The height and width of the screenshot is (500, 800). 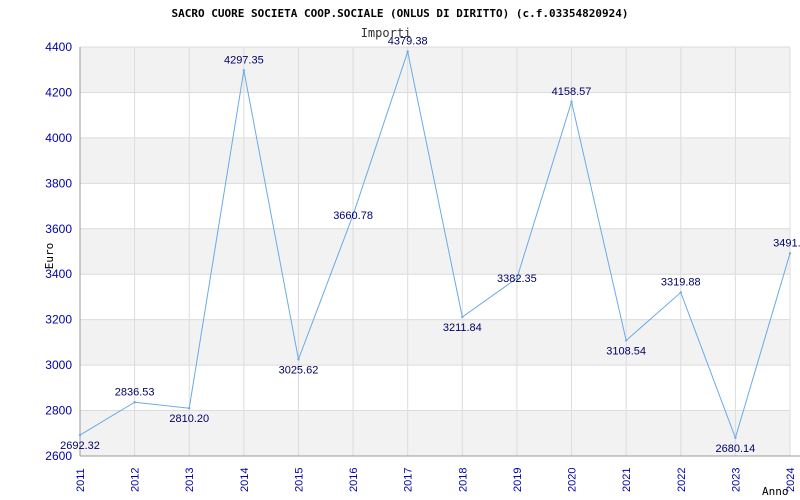 I want to click on x-tick-label: 2023, so click(x=736, y=480).